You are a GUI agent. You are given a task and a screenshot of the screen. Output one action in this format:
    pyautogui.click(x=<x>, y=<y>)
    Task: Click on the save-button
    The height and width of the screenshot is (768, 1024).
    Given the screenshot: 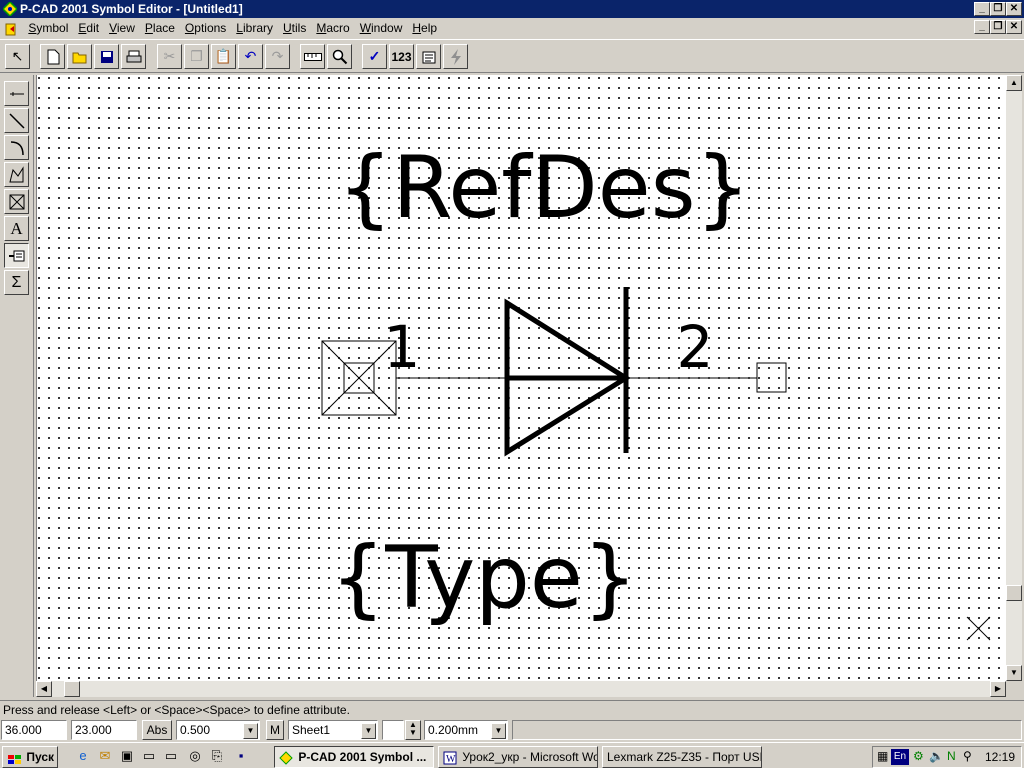 What is the action you would take?
    pyautogui.click(x=106, y=56)
    